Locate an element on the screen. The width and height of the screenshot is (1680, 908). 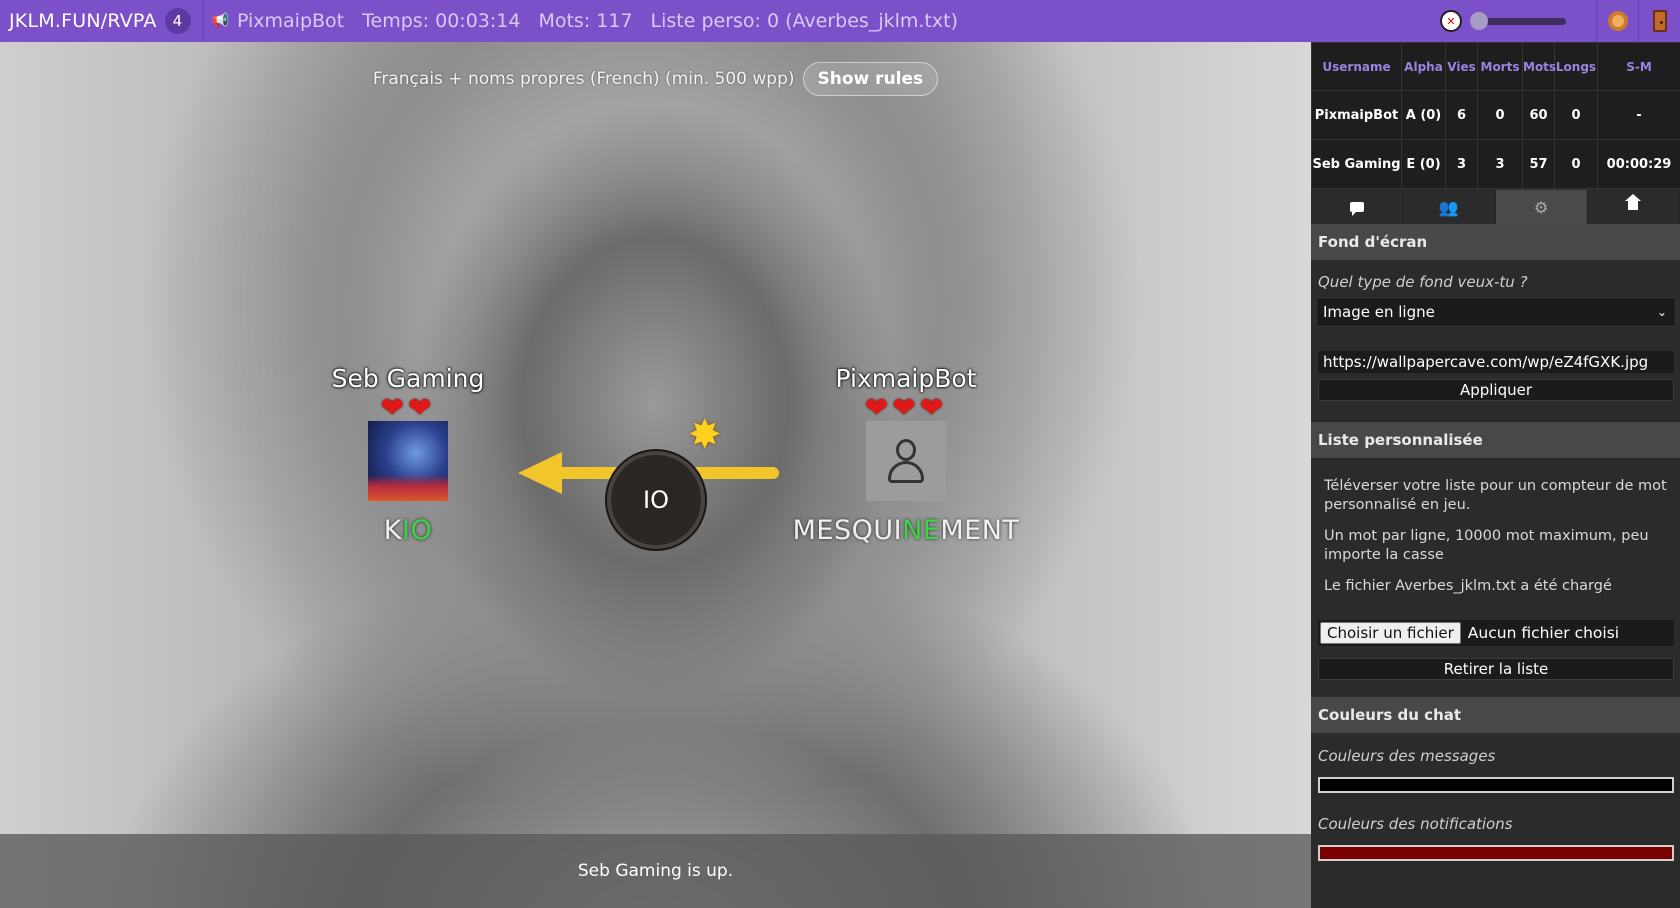
elapsed-time: Temps: 00:03:14 is located at coordinates (441, 21).